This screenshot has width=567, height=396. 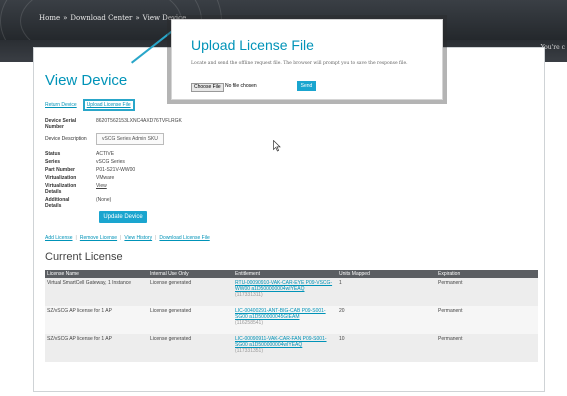 I want to click on current-license-heading: Current License, so click(x=84, y=257).